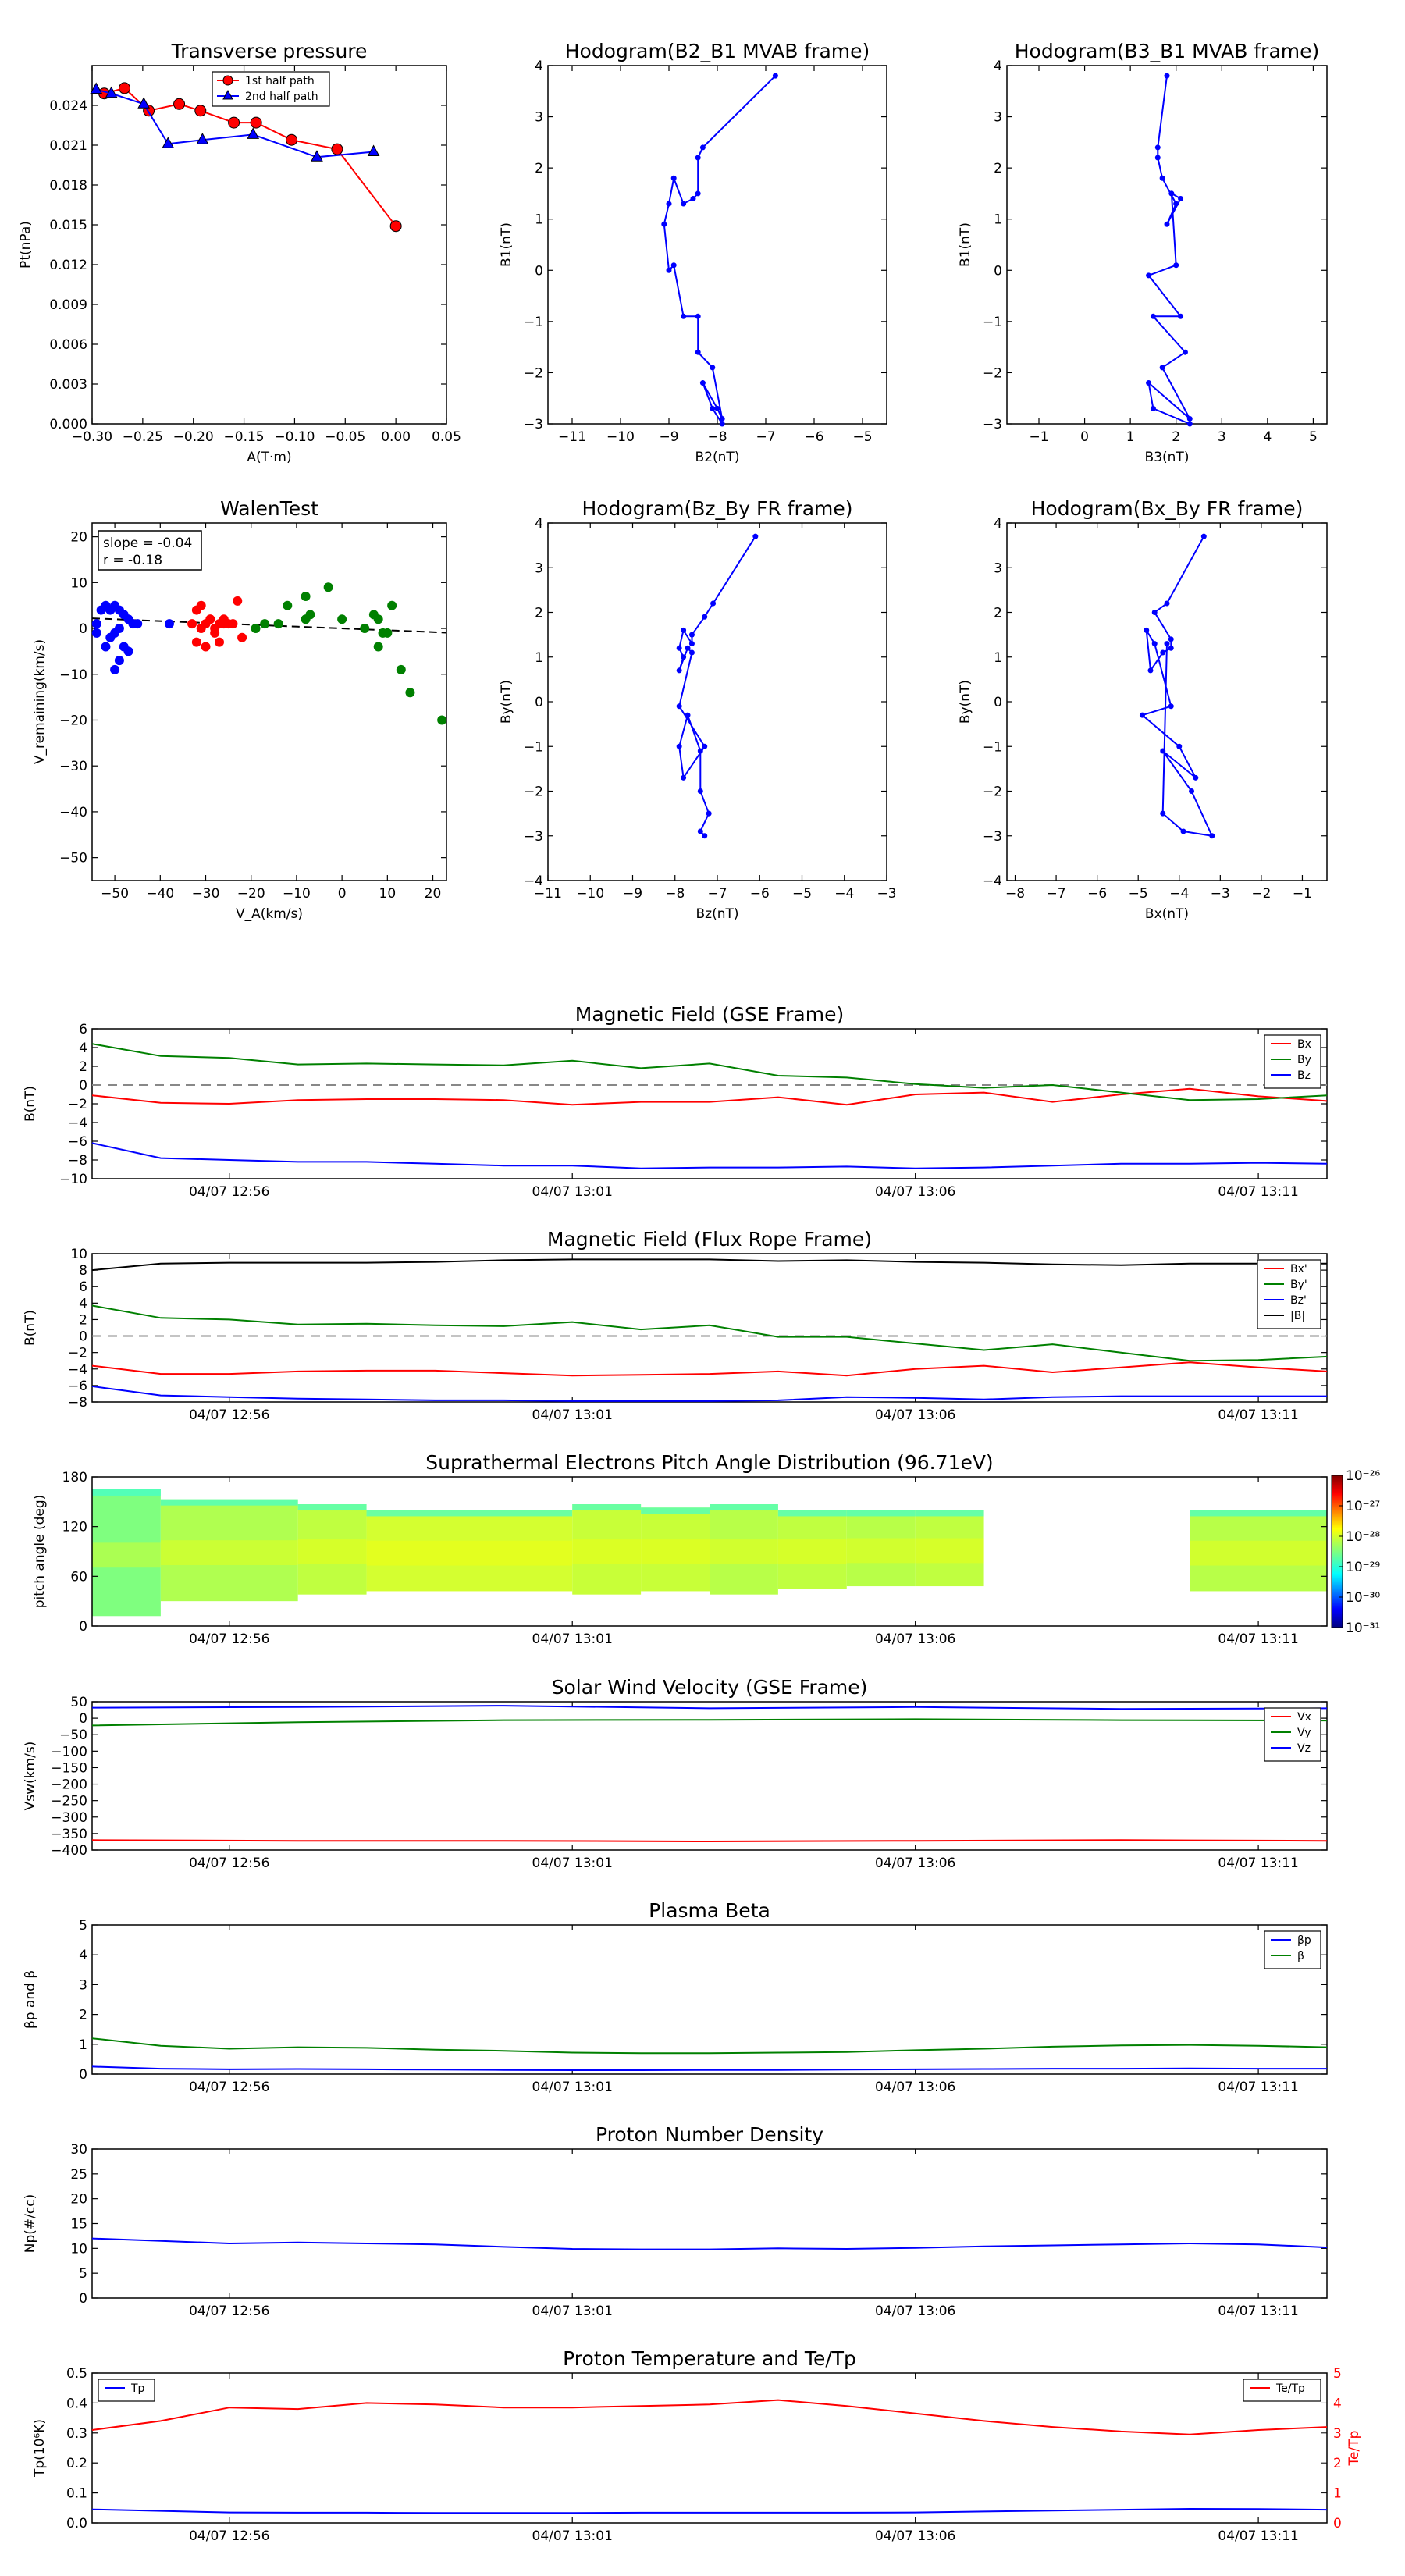 The image size is (1405, 2576). What do you see at coordinates (69, 1835) in the screenshot?
I see `y-tick-label: −350` at bounding box center [69, 1835].